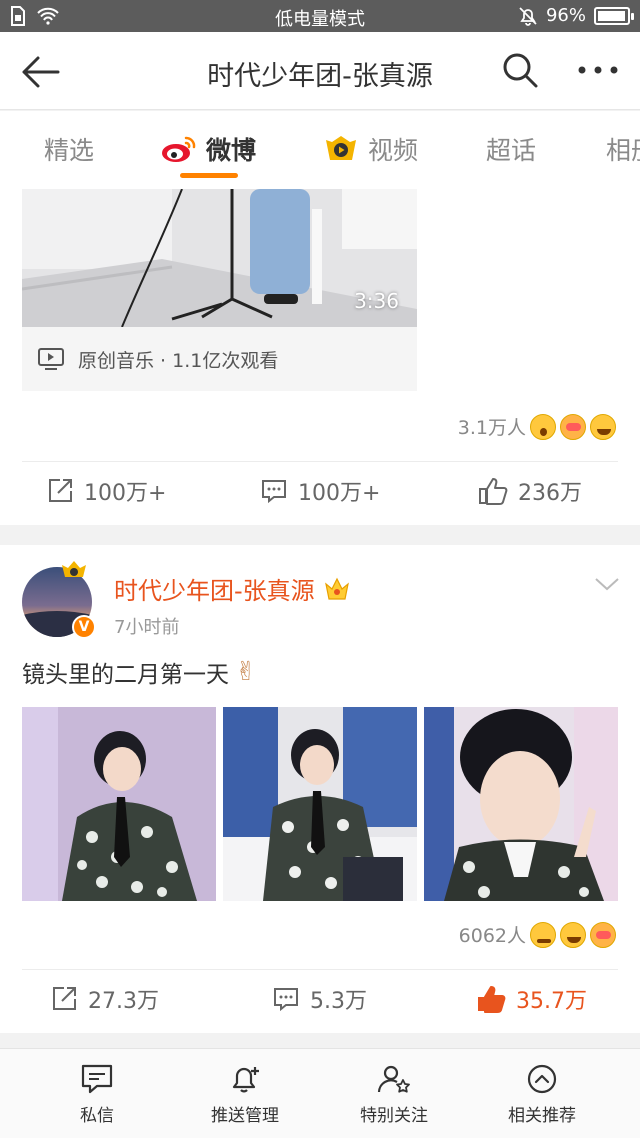 The height and width of the screenshot is (1138, 640). Describe the element at coordinates (245, 1080) in the screenshot. I see `bell-plus-icon` at that location.